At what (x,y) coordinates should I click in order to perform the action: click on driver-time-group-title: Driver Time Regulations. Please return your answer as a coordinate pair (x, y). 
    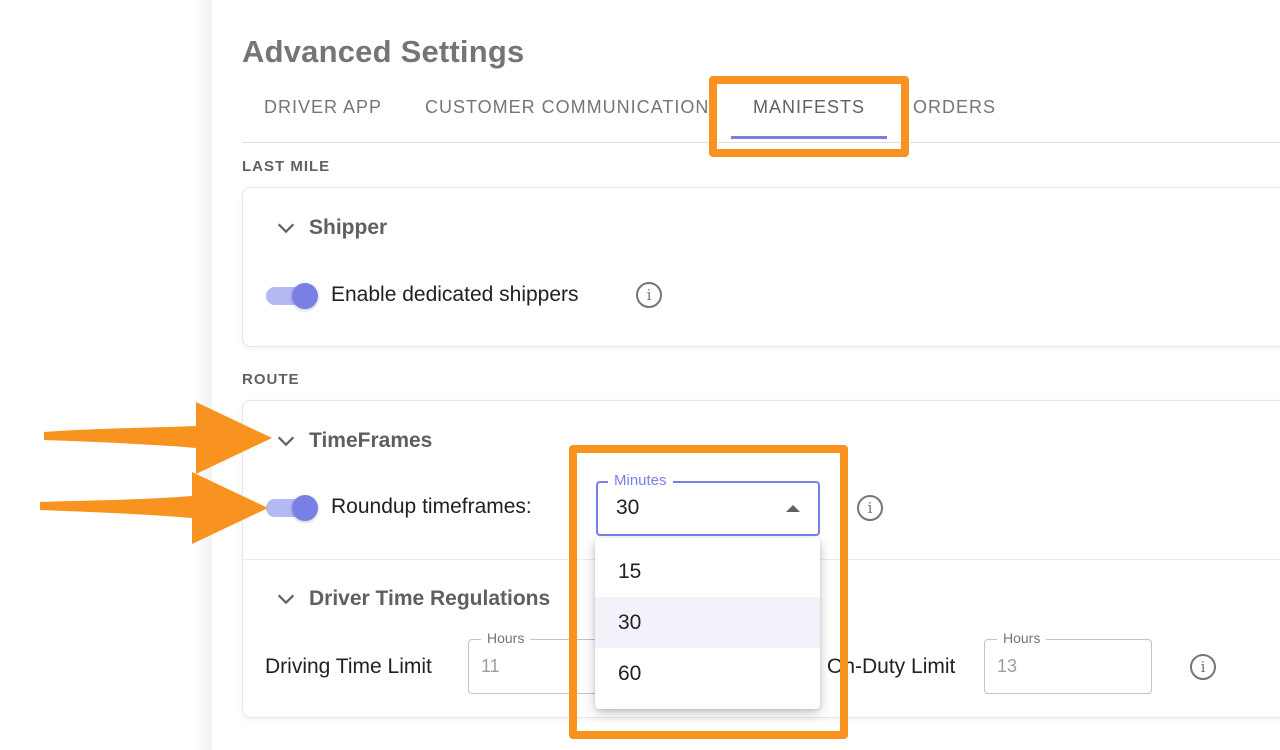
    Looking at the image, I should click on (430, 598).